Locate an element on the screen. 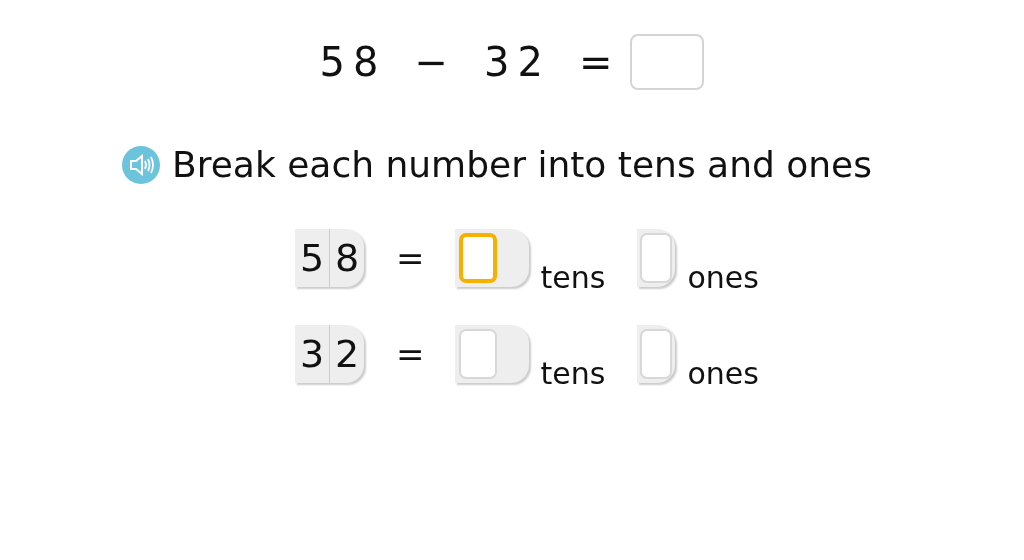 The width and height of the screenshot is (1024, 560). speaker-icon is located at coordinates (141, 164).